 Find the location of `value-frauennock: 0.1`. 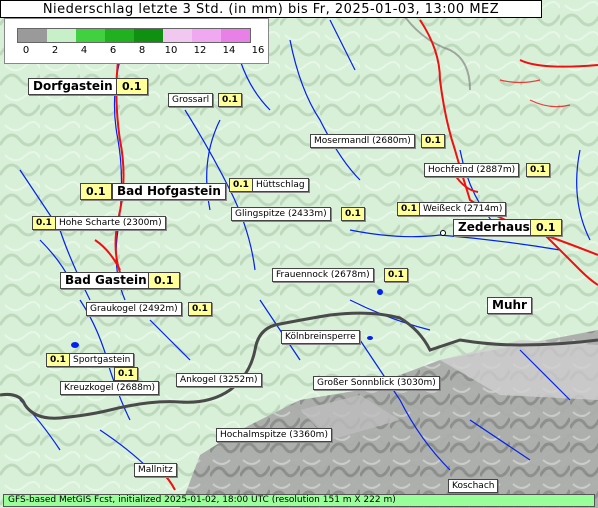

value-frauennock: 0.1 is located at coordinates (396, 275).